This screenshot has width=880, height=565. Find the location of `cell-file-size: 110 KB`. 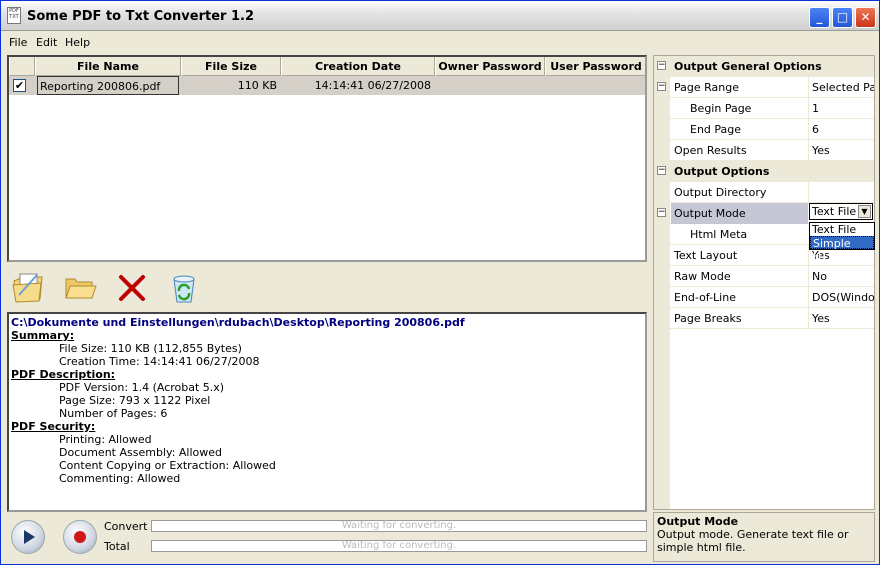

cell-file-size: 110 KB is located at coordinates (257, 85).